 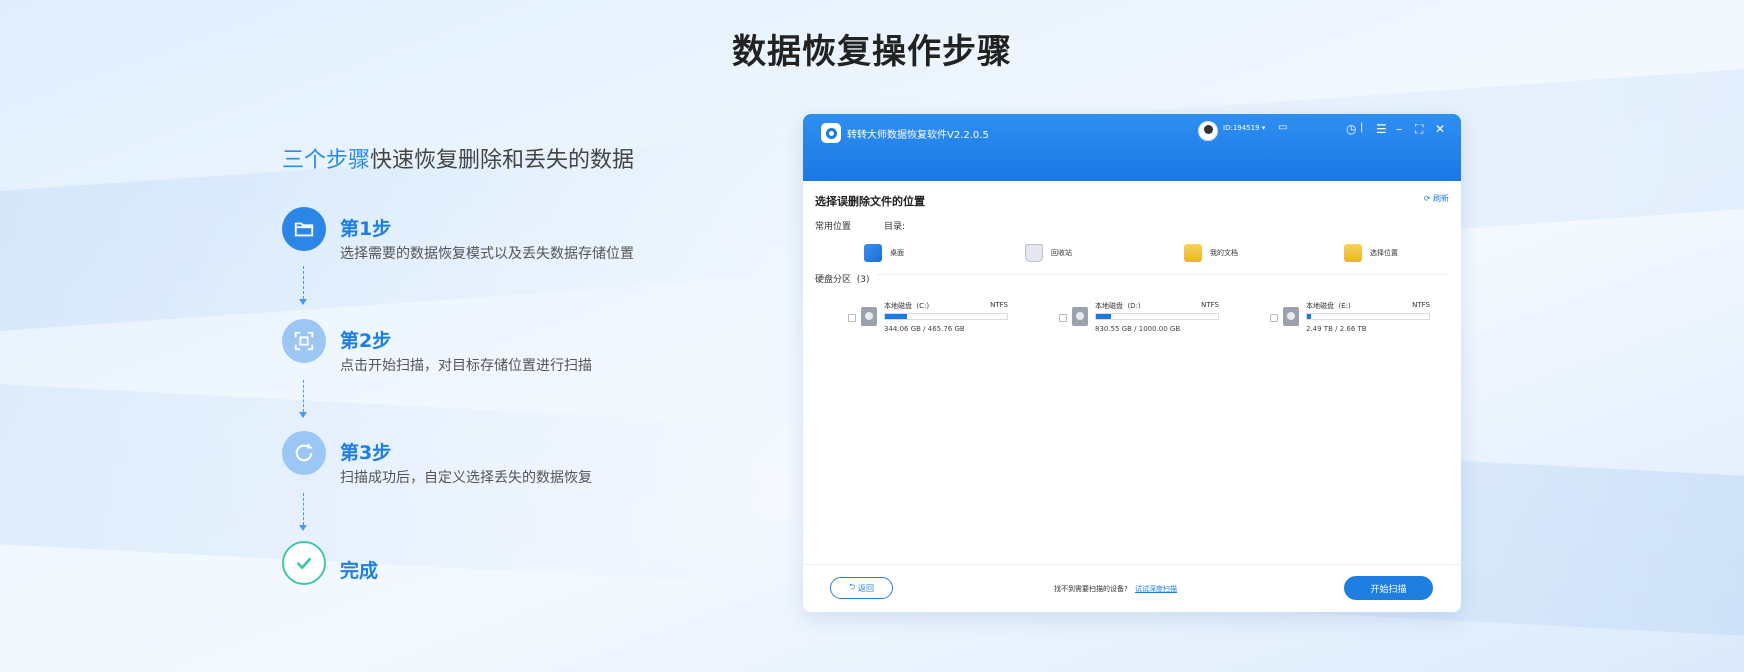 I want to click on subtitle-accent: 三个步骤, so click(x=326, y=160).